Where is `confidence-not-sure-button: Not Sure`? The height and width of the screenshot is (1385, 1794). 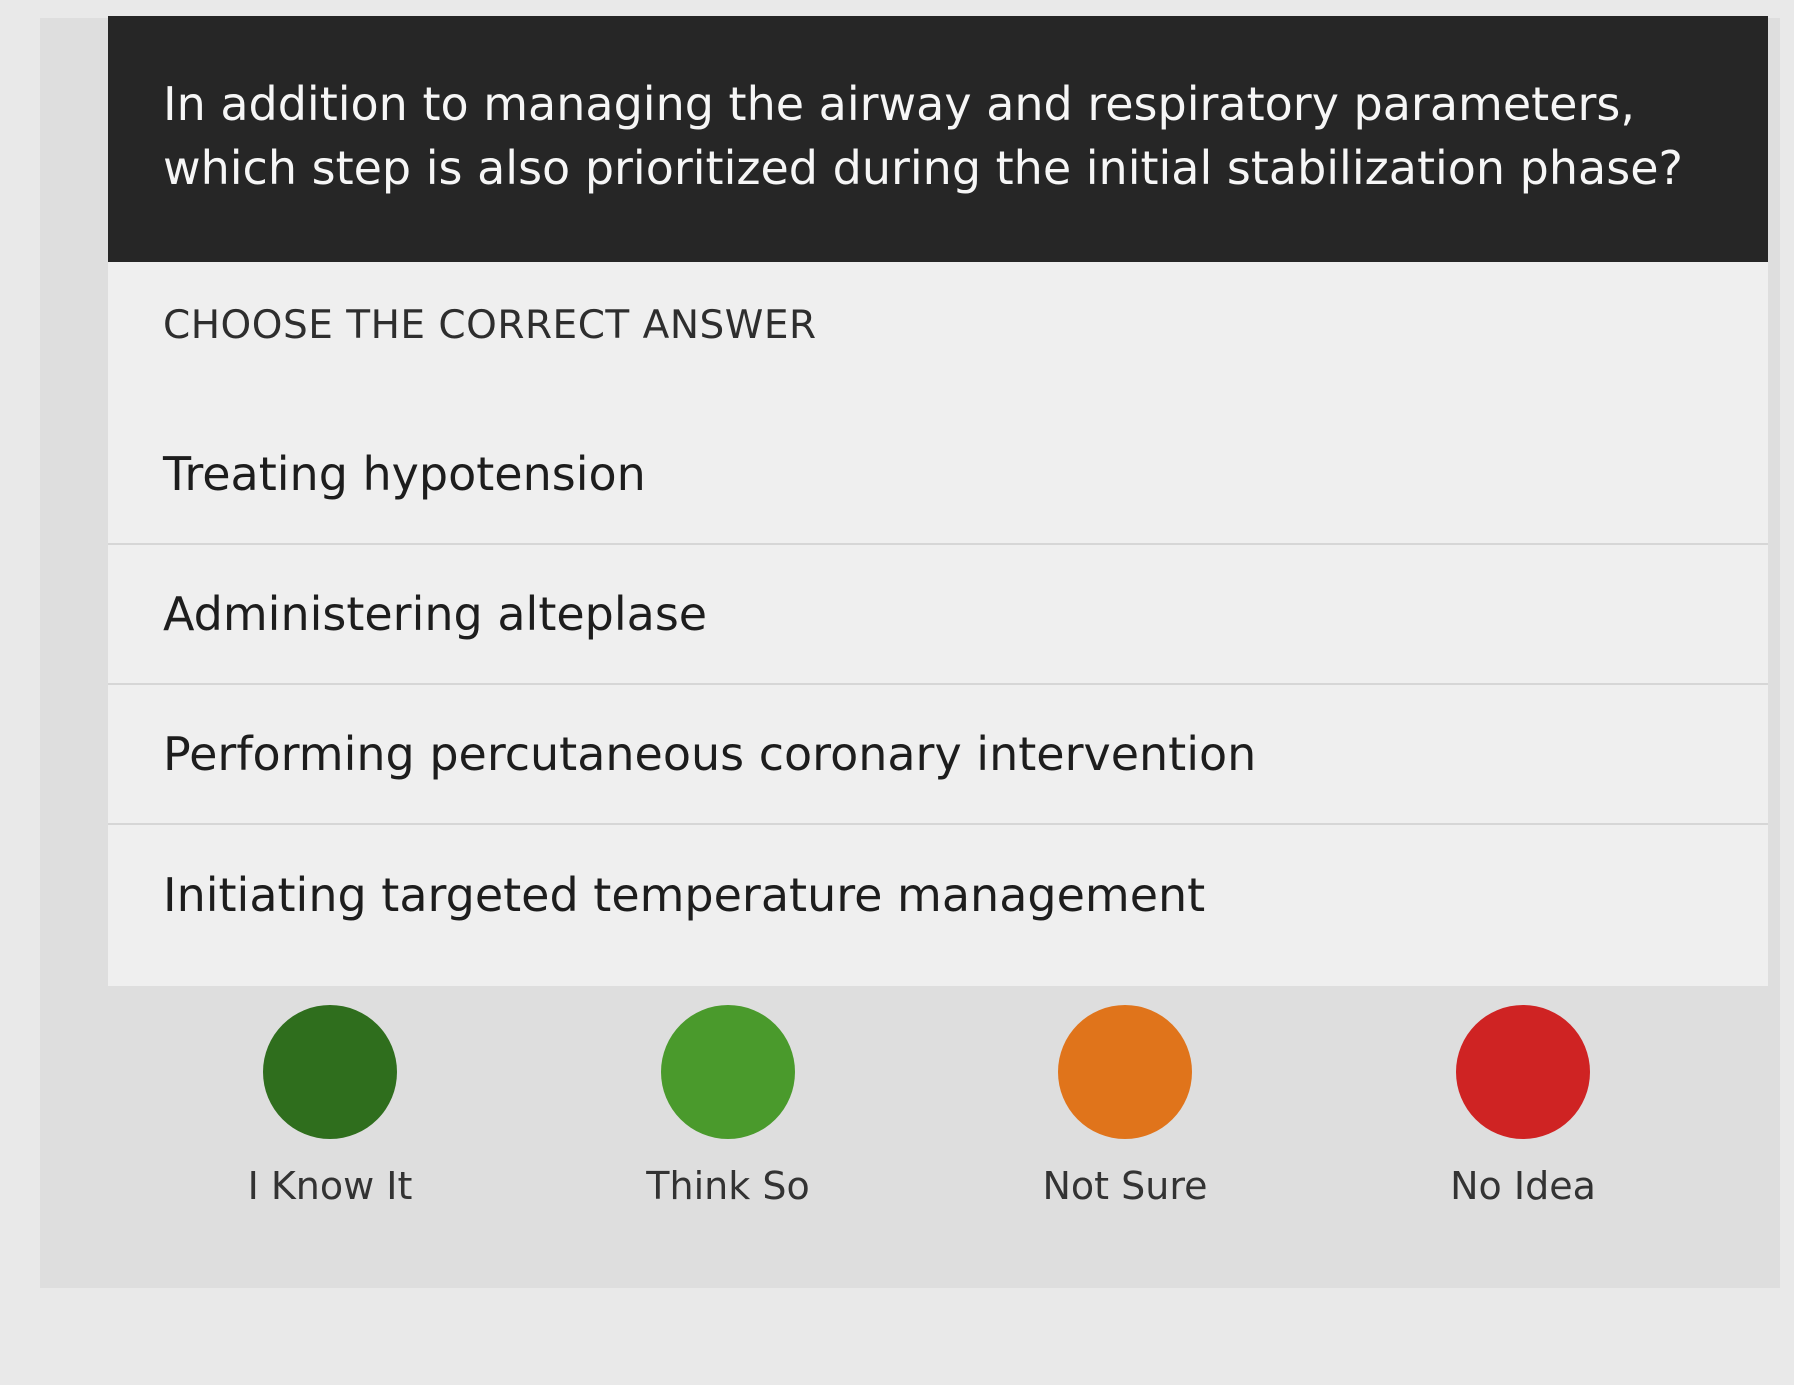
confidence-not-sure-button: Not Sure is located at coordinates (1125, 1106).